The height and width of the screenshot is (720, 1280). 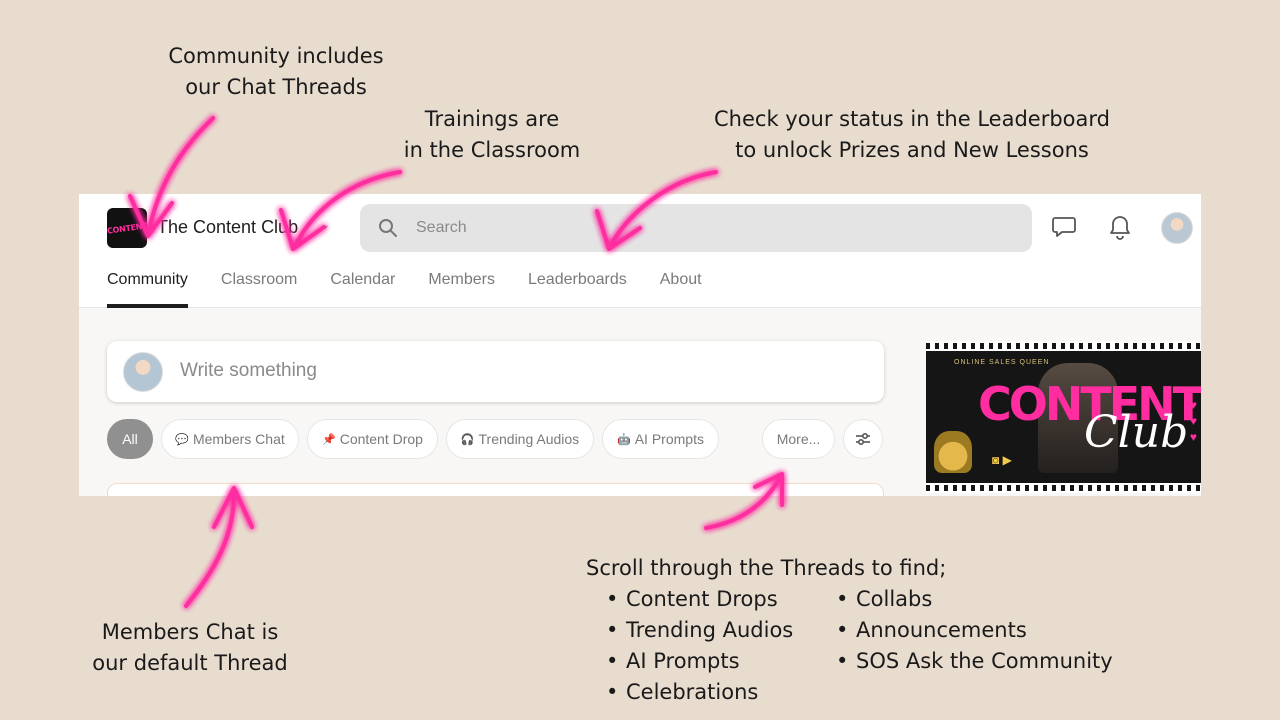 What do you see at coordinates (329, 439) in the screenshot?
I see `pushpin-icon: 📌` at bounding box center [329, 439].